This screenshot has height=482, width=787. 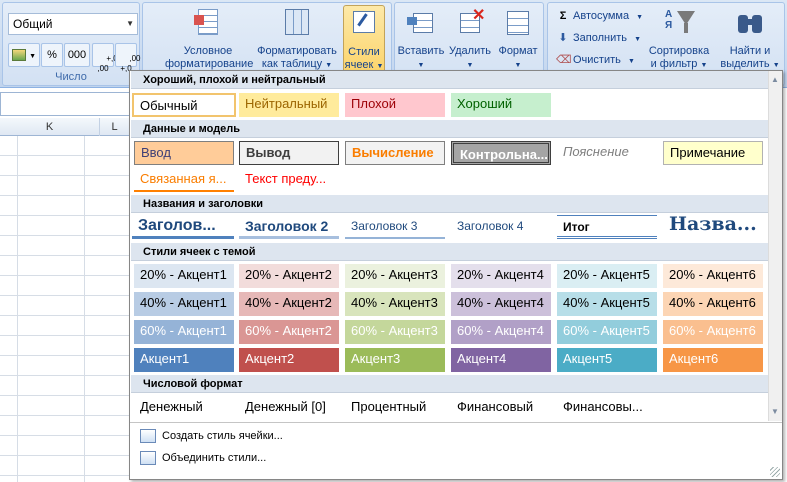 I want to click on percent-label: %, so click(x=52, y=55).